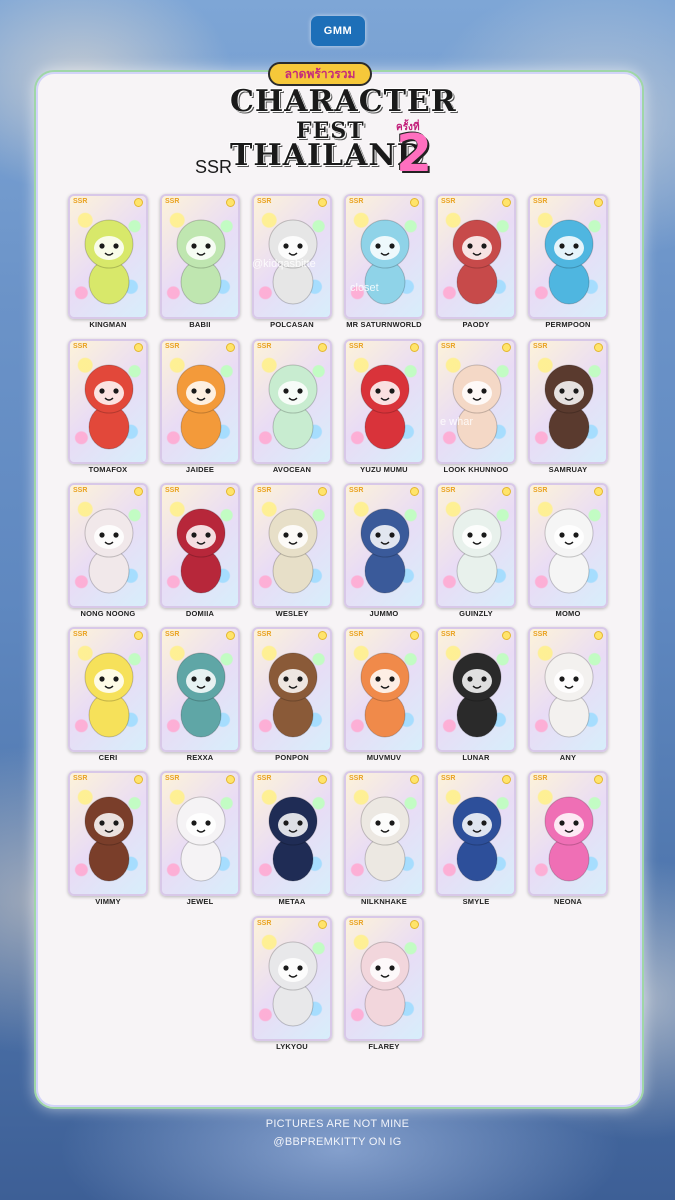 The height and width of the screenshot is (1200, 675). Describe the element at coordinates (214, 167) in the screenshot. I see `rarity-label: SSR` at that location.